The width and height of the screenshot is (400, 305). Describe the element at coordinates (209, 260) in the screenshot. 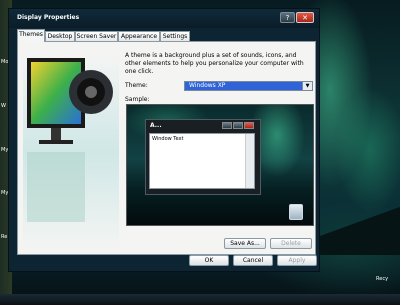

I see `ok-button: OK` at that location.